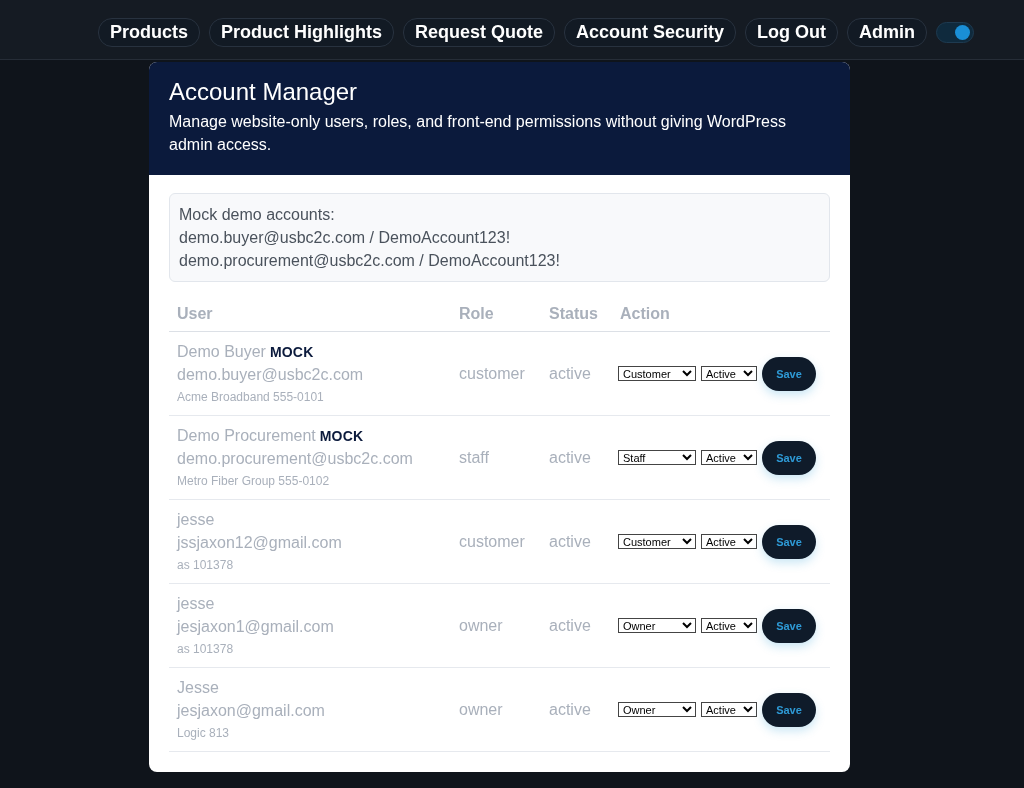  Describe the element at coordinates (203, 733) in the screenshot. I see `user-note: Logic 813` at that location.